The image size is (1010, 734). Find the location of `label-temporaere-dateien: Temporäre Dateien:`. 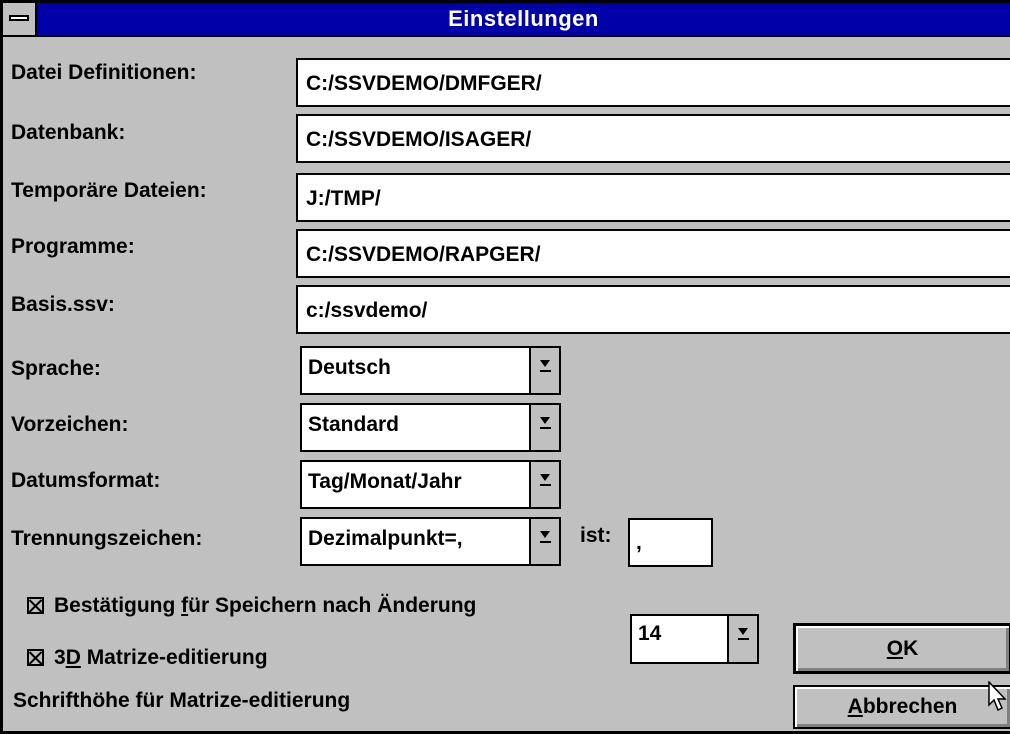

label-temporaere-dateien: Temporäre Dateien: is located at coordinates (109, 190).